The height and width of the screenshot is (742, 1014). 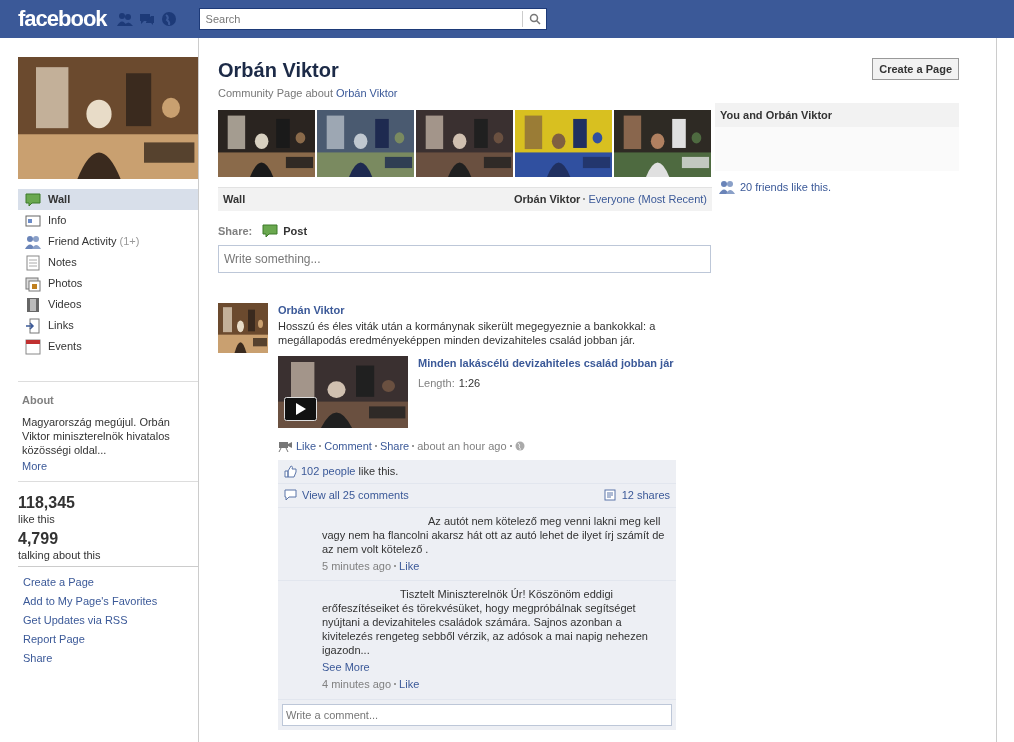 What do you see at coordinates (645, 495) in the screenshot?
I see `shares-link: 12 shares` at bounding box center [645, 495].